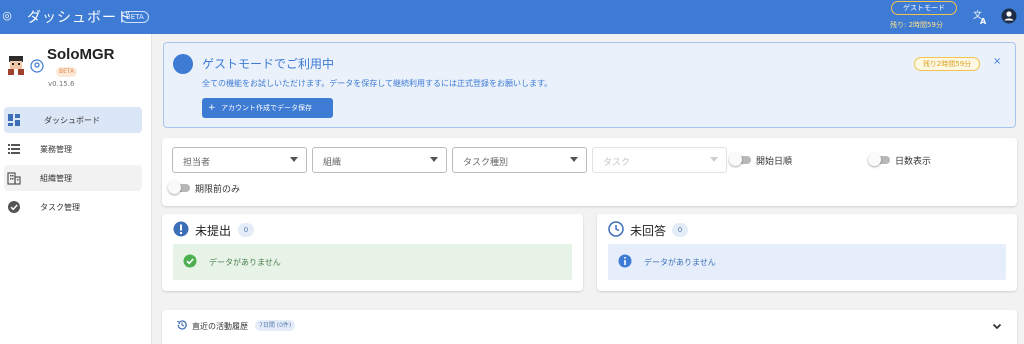  Describe the element at coordinates (983, 21) in the screenshot. I see `svg-text: A` at that location.